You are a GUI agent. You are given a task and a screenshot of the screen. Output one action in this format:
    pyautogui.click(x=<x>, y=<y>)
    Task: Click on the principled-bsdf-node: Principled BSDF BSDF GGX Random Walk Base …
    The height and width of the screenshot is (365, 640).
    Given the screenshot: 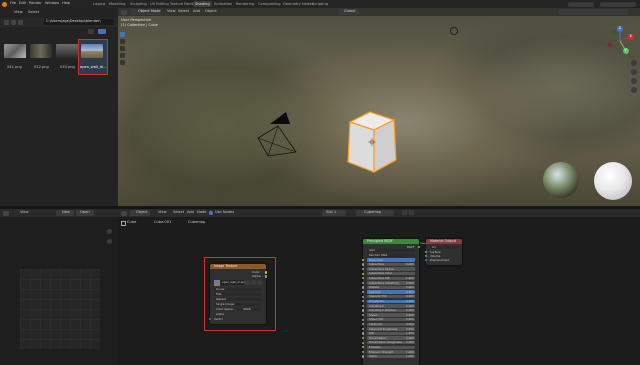 What is the action you would take?
    pyautogui.click(x=390, y=302)
    